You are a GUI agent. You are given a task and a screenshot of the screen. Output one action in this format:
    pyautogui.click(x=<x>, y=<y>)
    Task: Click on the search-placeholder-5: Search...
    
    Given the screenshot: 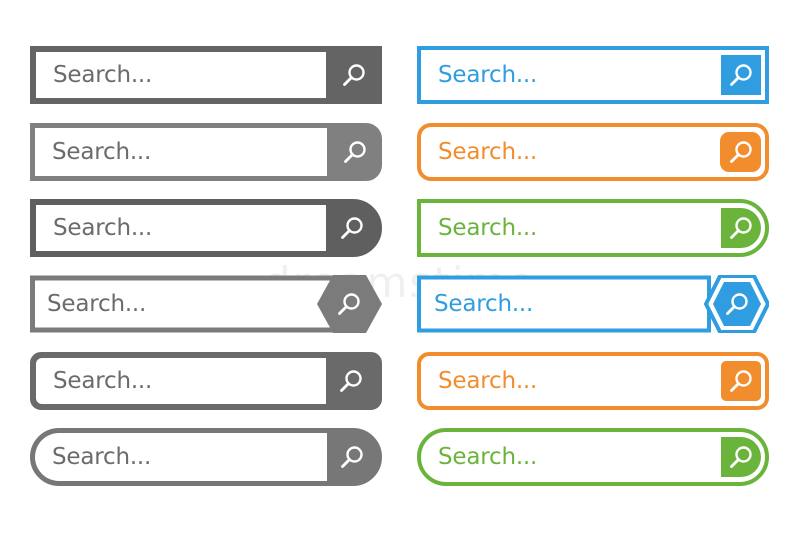 What is the action you would take?
    pyautogui.click(x=103, y=381)
    